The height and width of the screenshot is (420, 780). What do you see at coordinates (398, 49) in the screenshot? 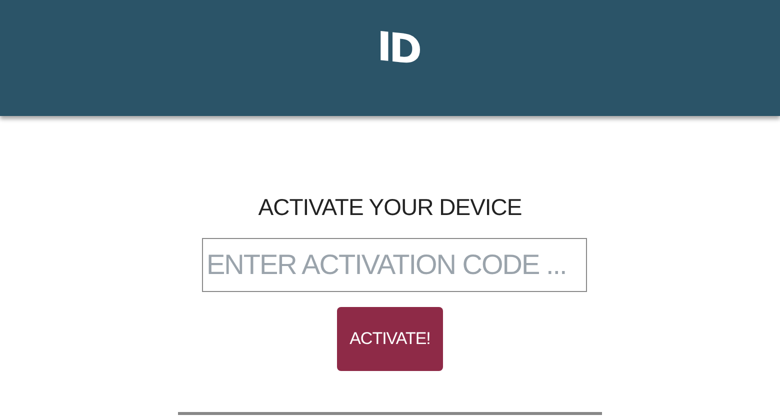
I see `logo: ID` at bounding box center [398, 49].